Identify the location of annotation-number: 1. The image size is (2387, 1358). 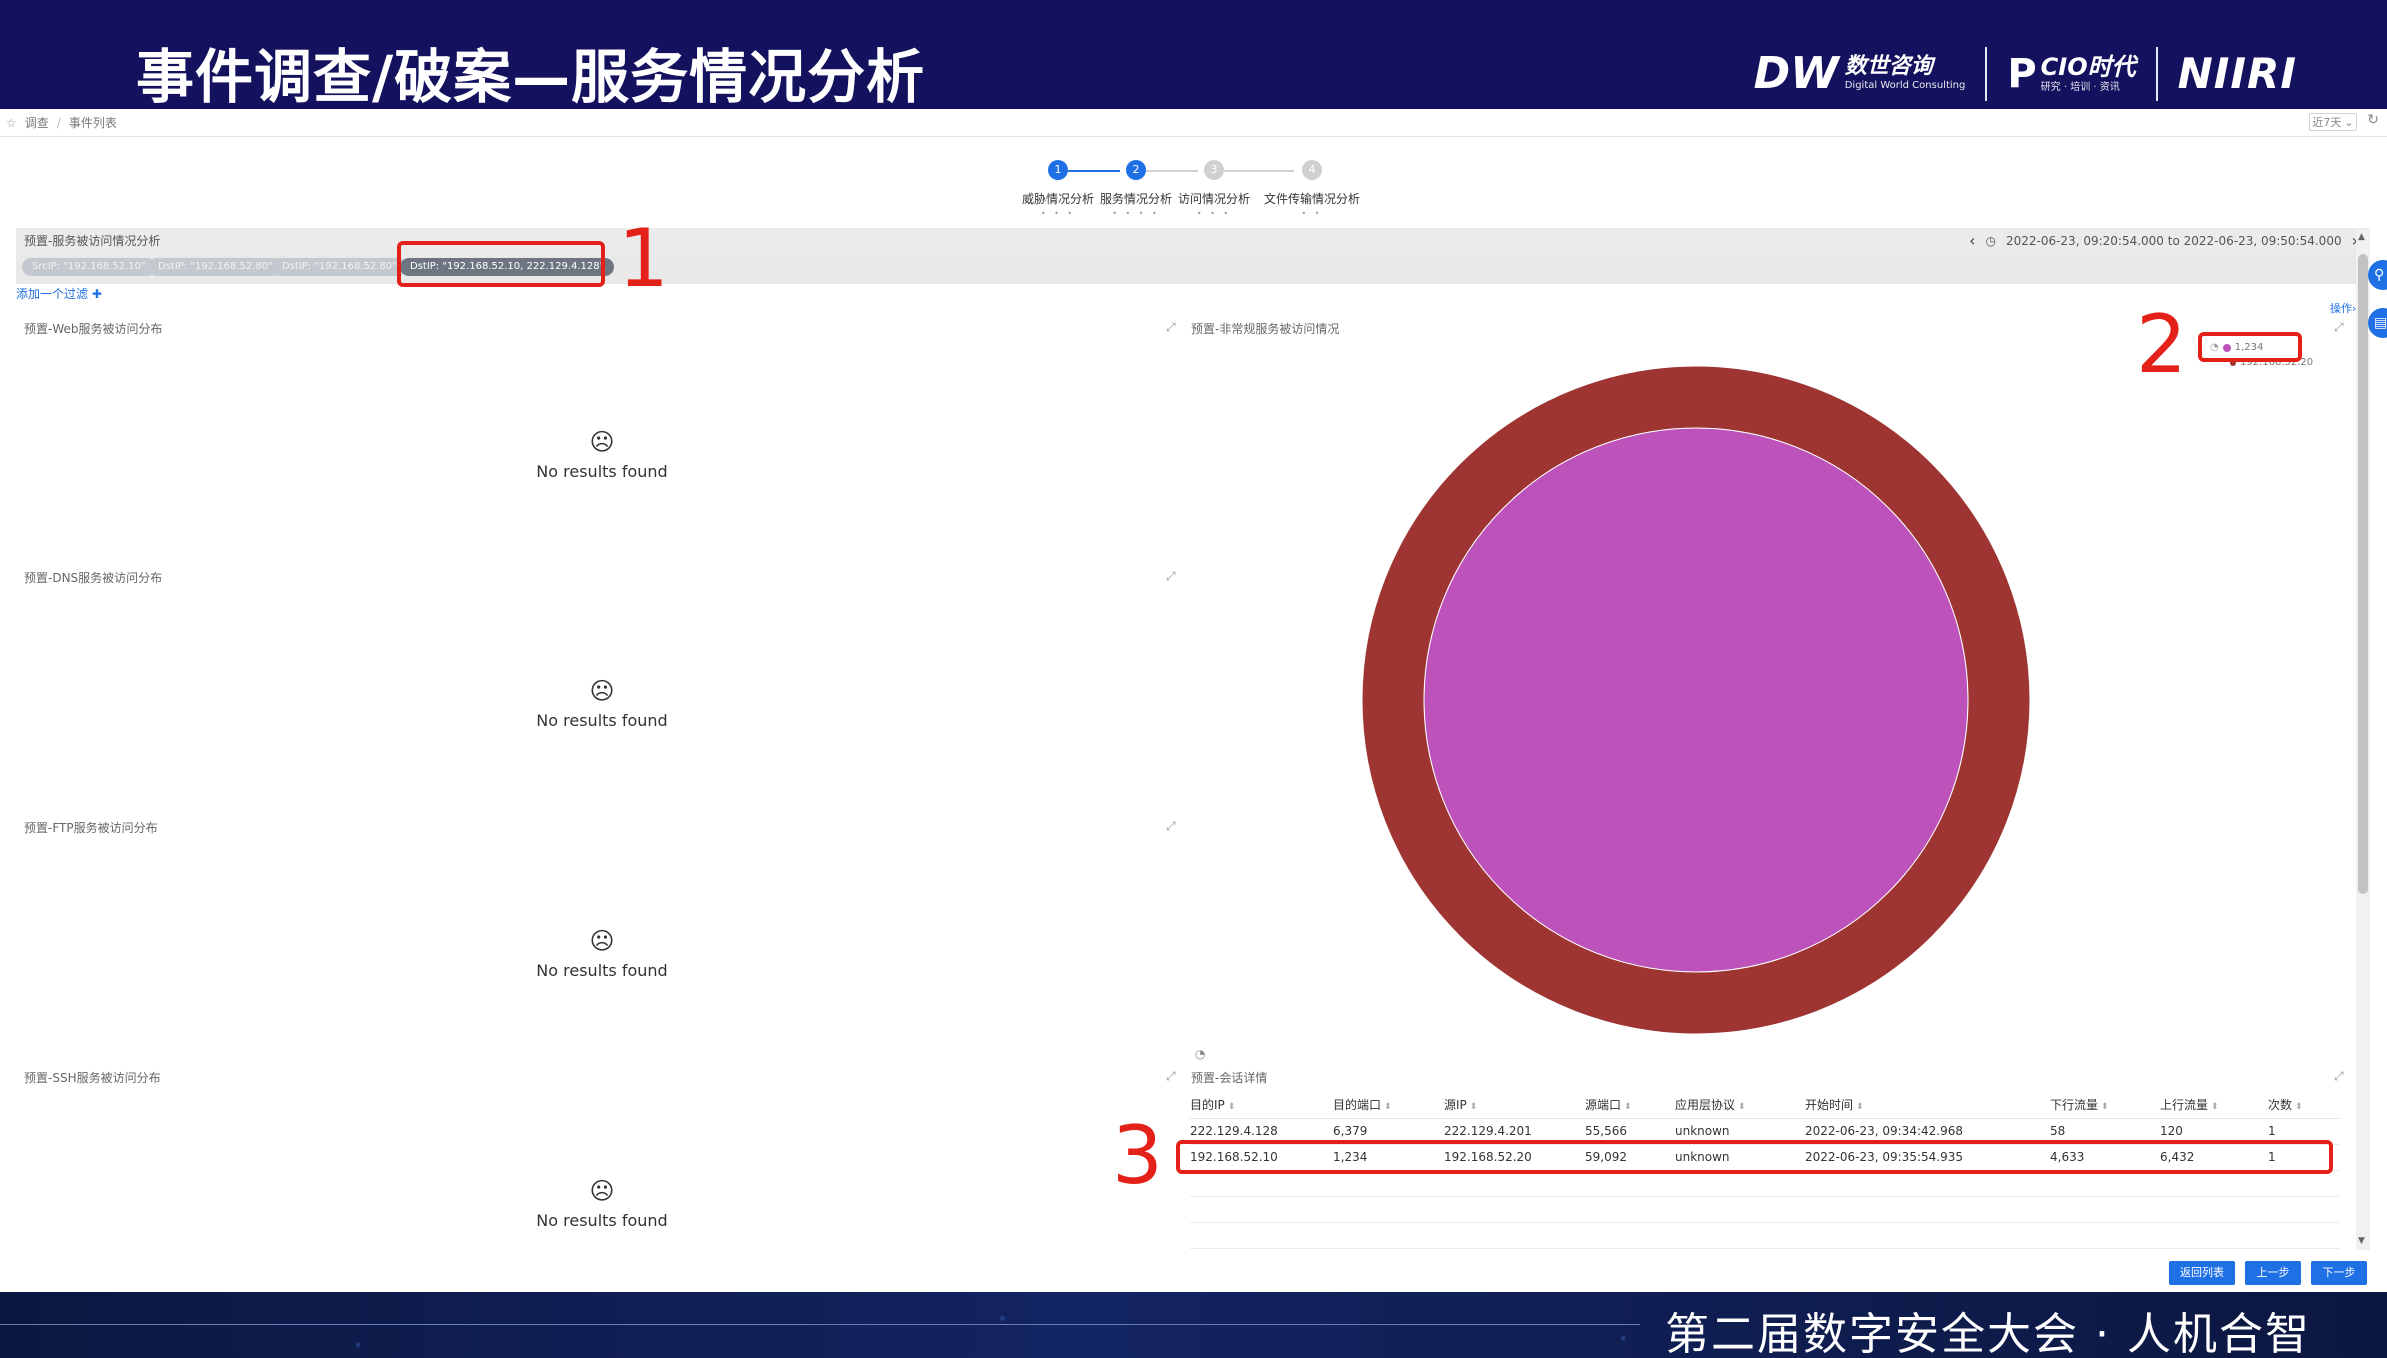
(643, 258).